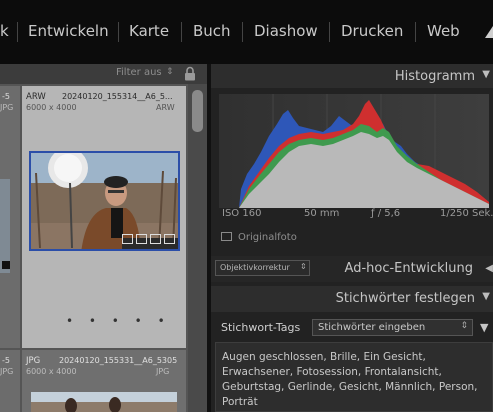 The image size is (493, 412). Describe the element at coordinates (267, 237) in the screenshot. I see `original-photo-label: Originalfoto` at that location.